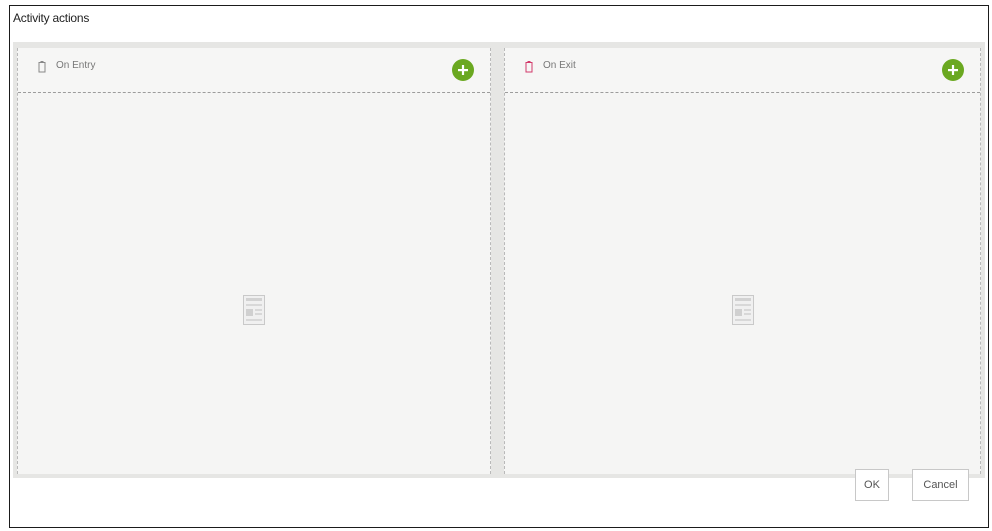  Describe the element at coordinates (42, 66) in the screenshot. I see `entry-icon` at that location.